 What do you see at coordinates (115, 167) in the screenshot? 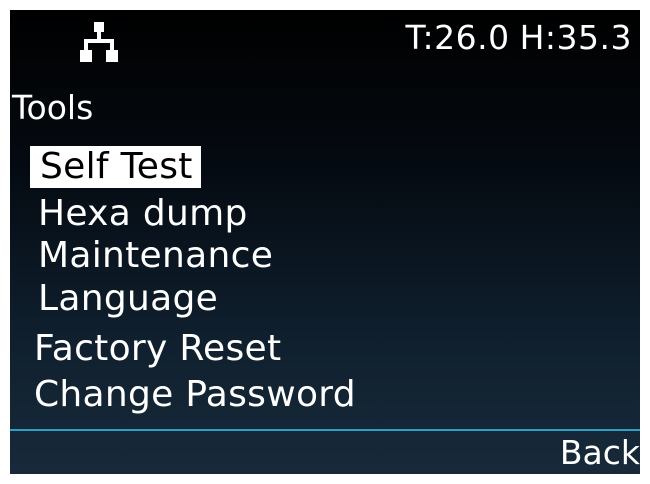
I see `menu-item-self-test: Self Test` at bounding box center [115, 167].